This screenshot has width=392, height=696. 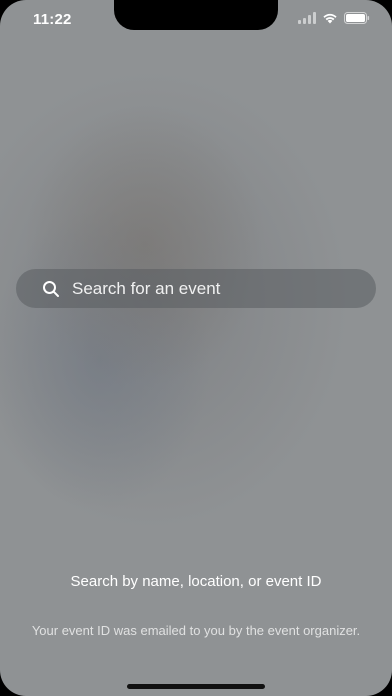 I want to click on status-bar: 11:22, so click(x=196, y=22).